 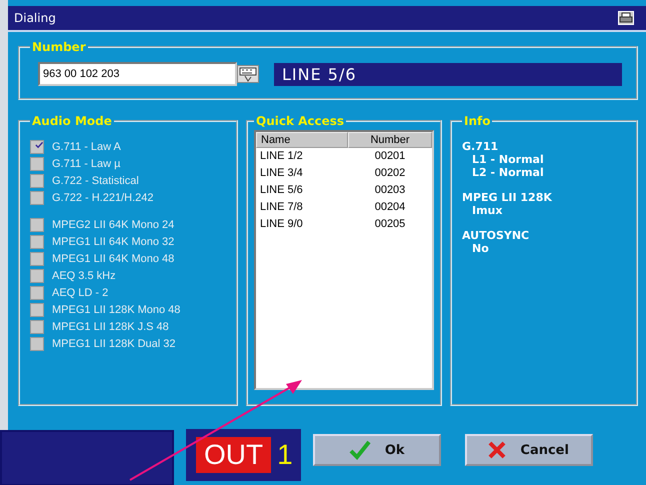 What do you see at coordinates (137, 74) in the screenshot?
I see `number-field: 963 00 102 203` at bounding box center [137, 74].